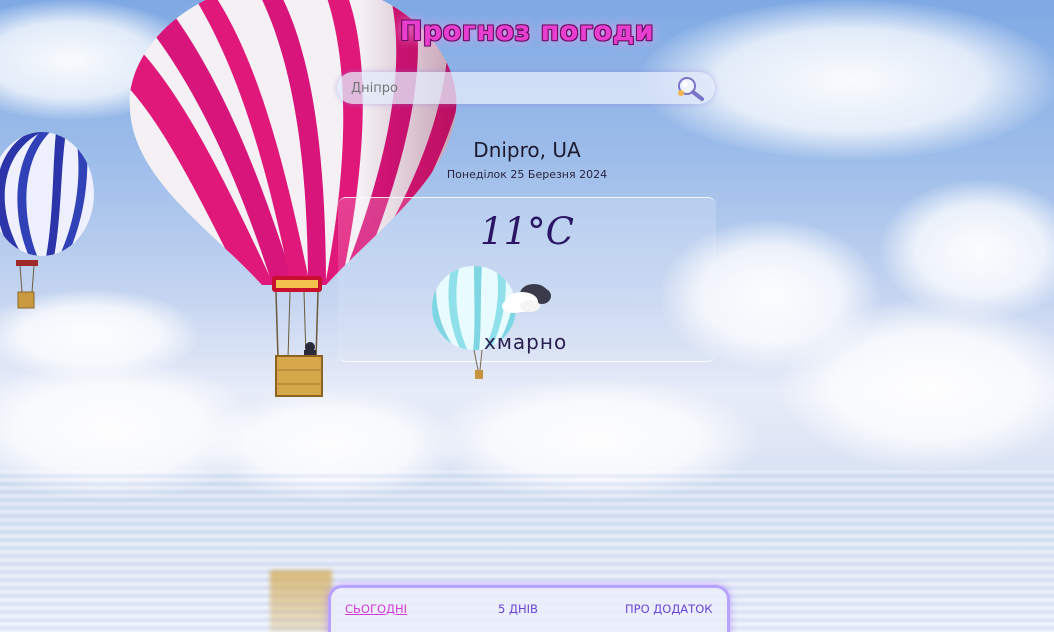  I want to click on search-icon, so click(690, 88).